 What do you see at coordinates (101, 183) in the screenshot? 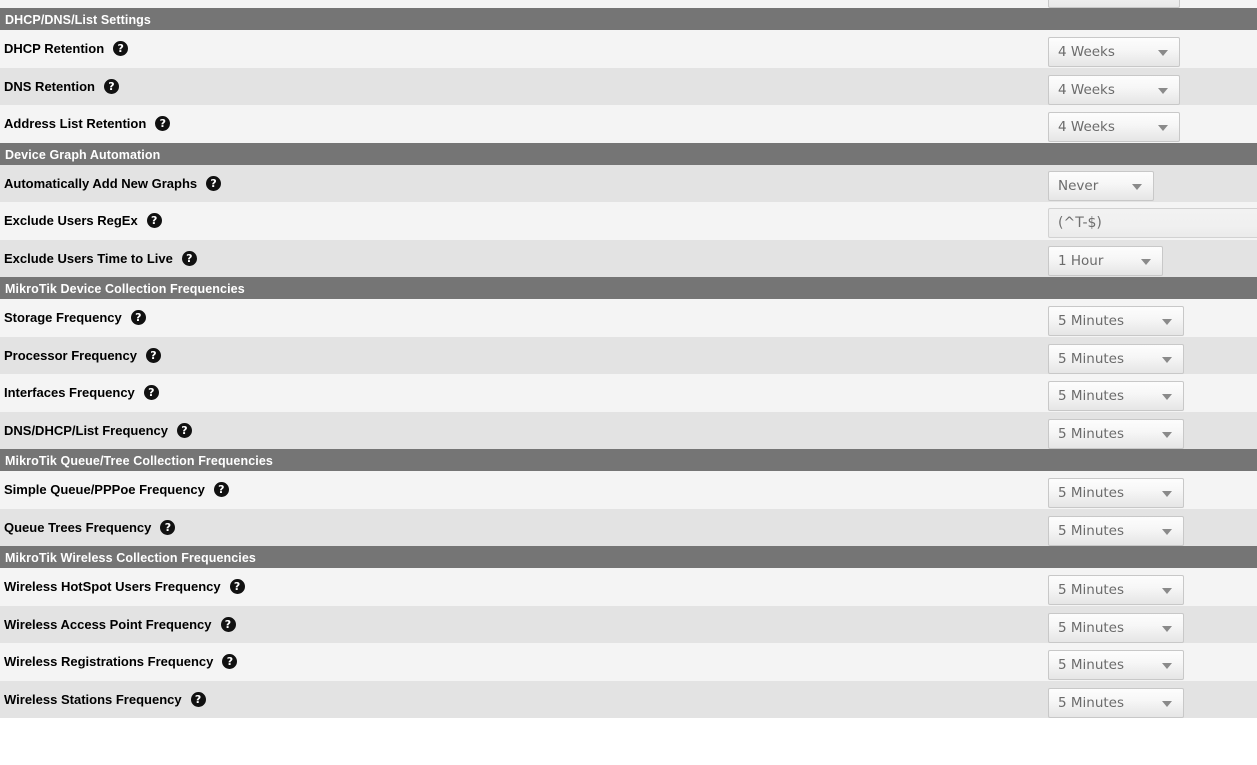
I see `setting-label-text: Automatically Add New Graphs` at bounding box center [101, 183].